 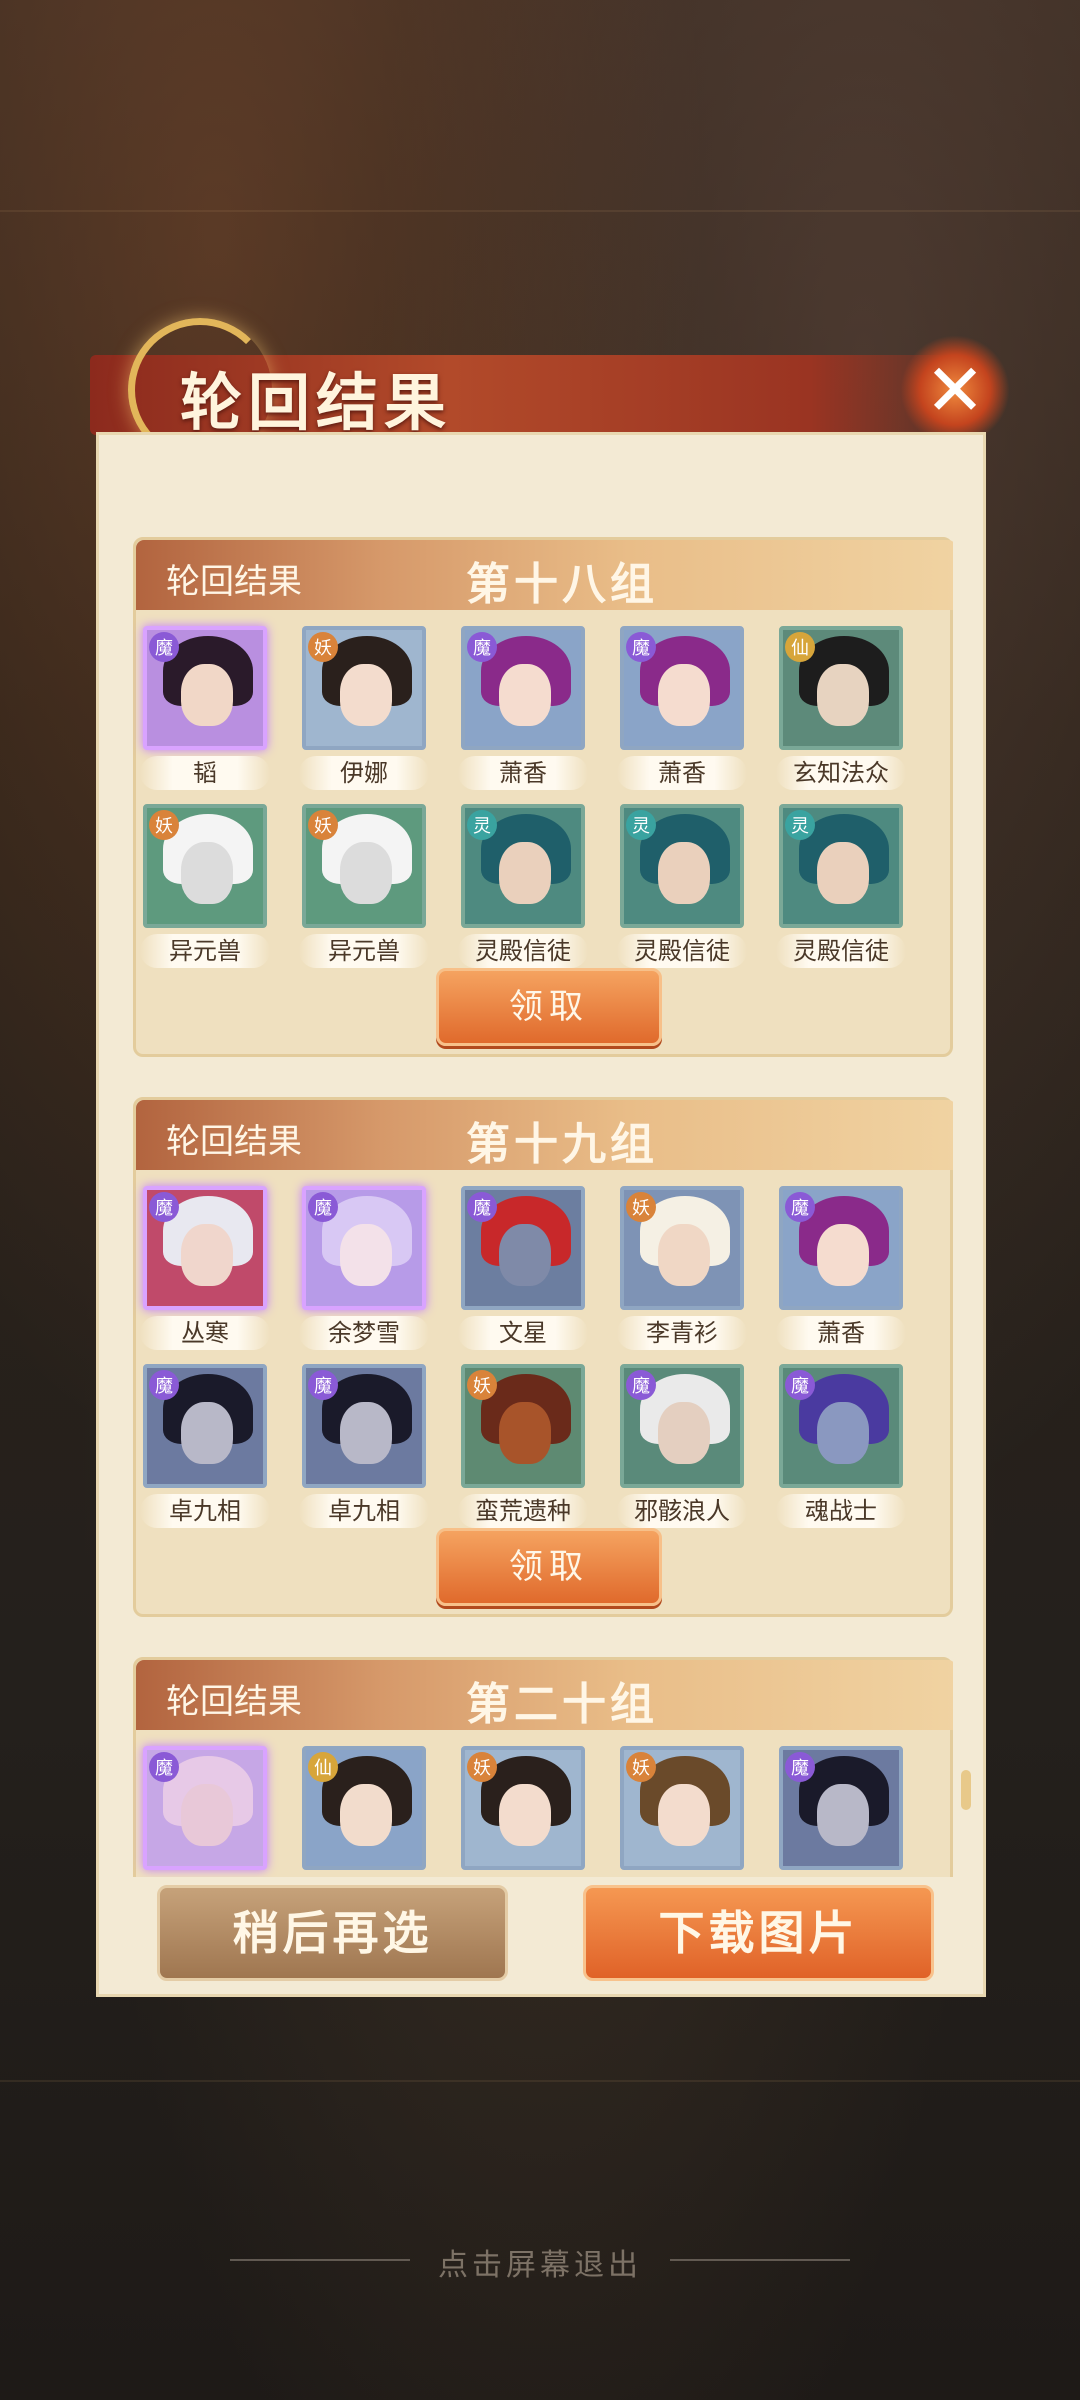 I want to click on scrollbar-thumb, so click(x=966, y=1790).